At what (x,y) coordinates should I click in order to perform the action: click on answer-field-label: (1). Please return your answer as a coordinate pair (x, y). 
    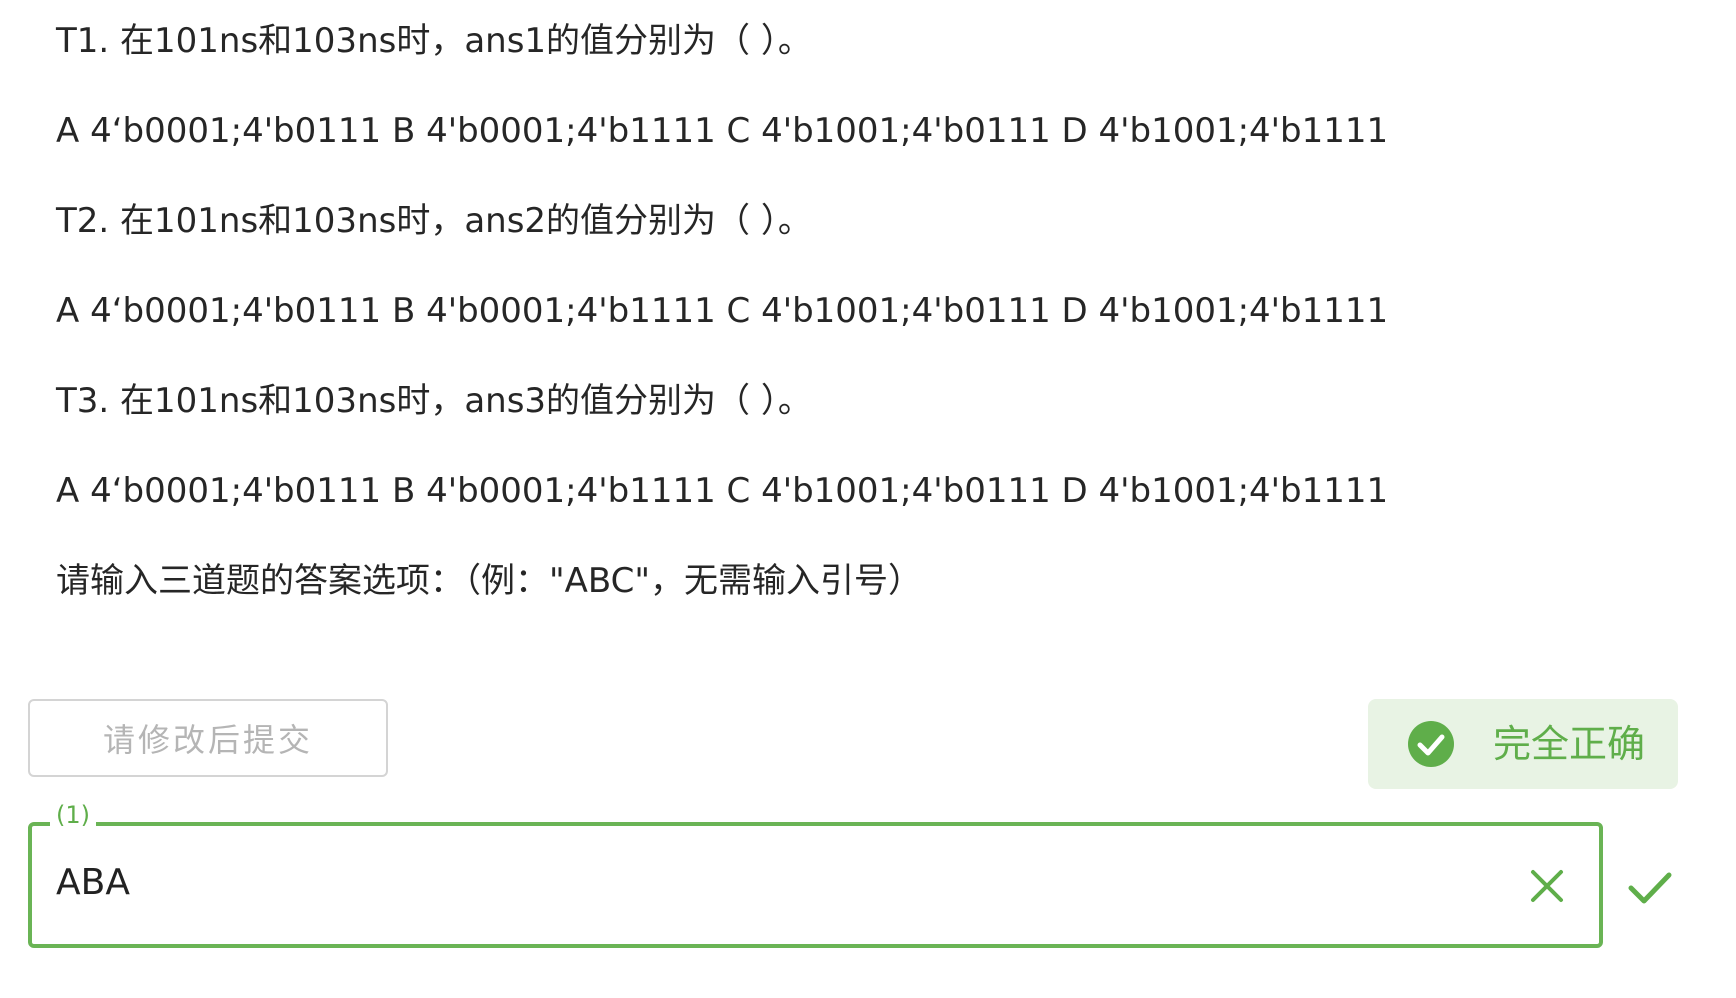
    Looking at the image, I should click on (73, 815).